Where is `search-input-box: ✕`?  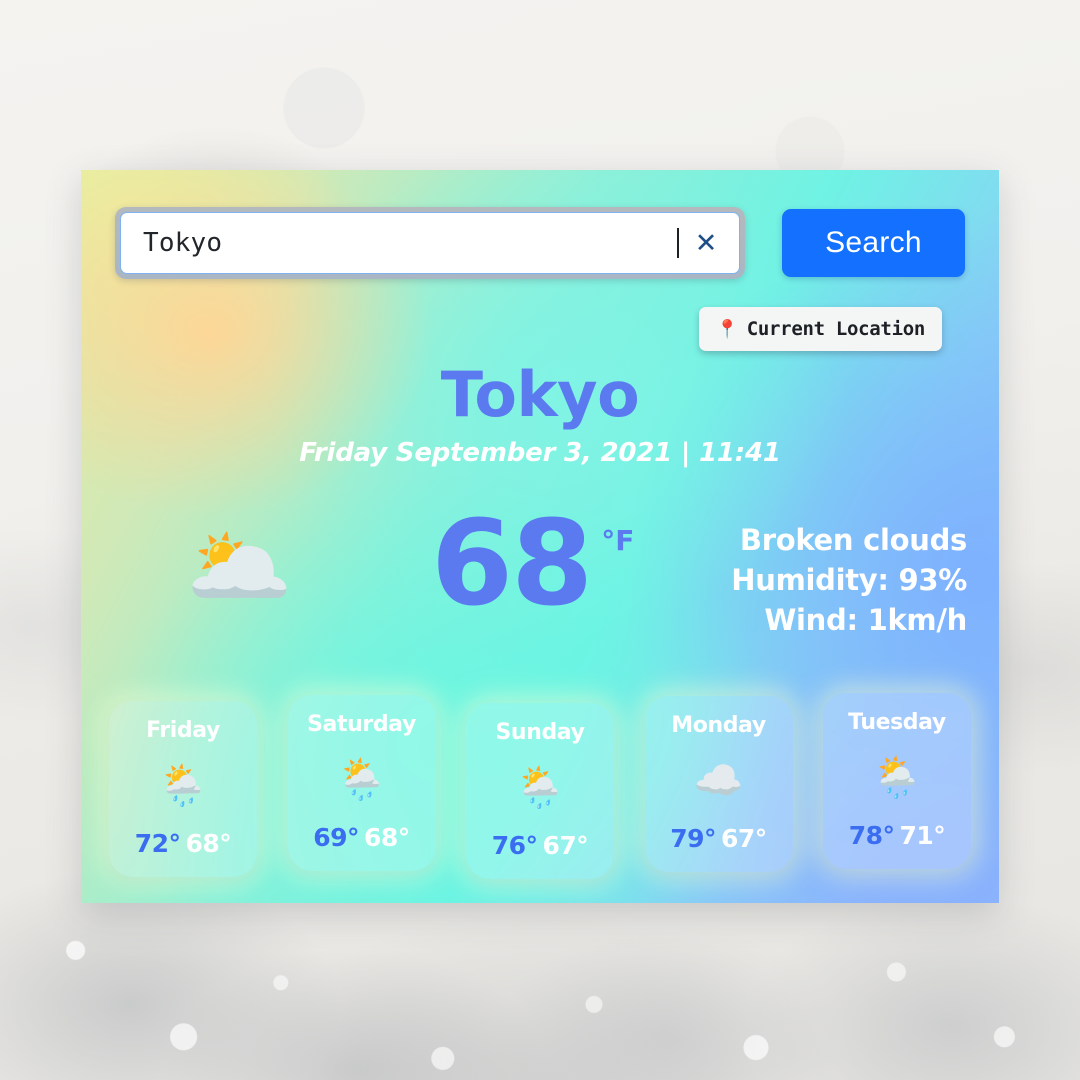 search-input-box: ✕ is located at coordinates (430, 243).